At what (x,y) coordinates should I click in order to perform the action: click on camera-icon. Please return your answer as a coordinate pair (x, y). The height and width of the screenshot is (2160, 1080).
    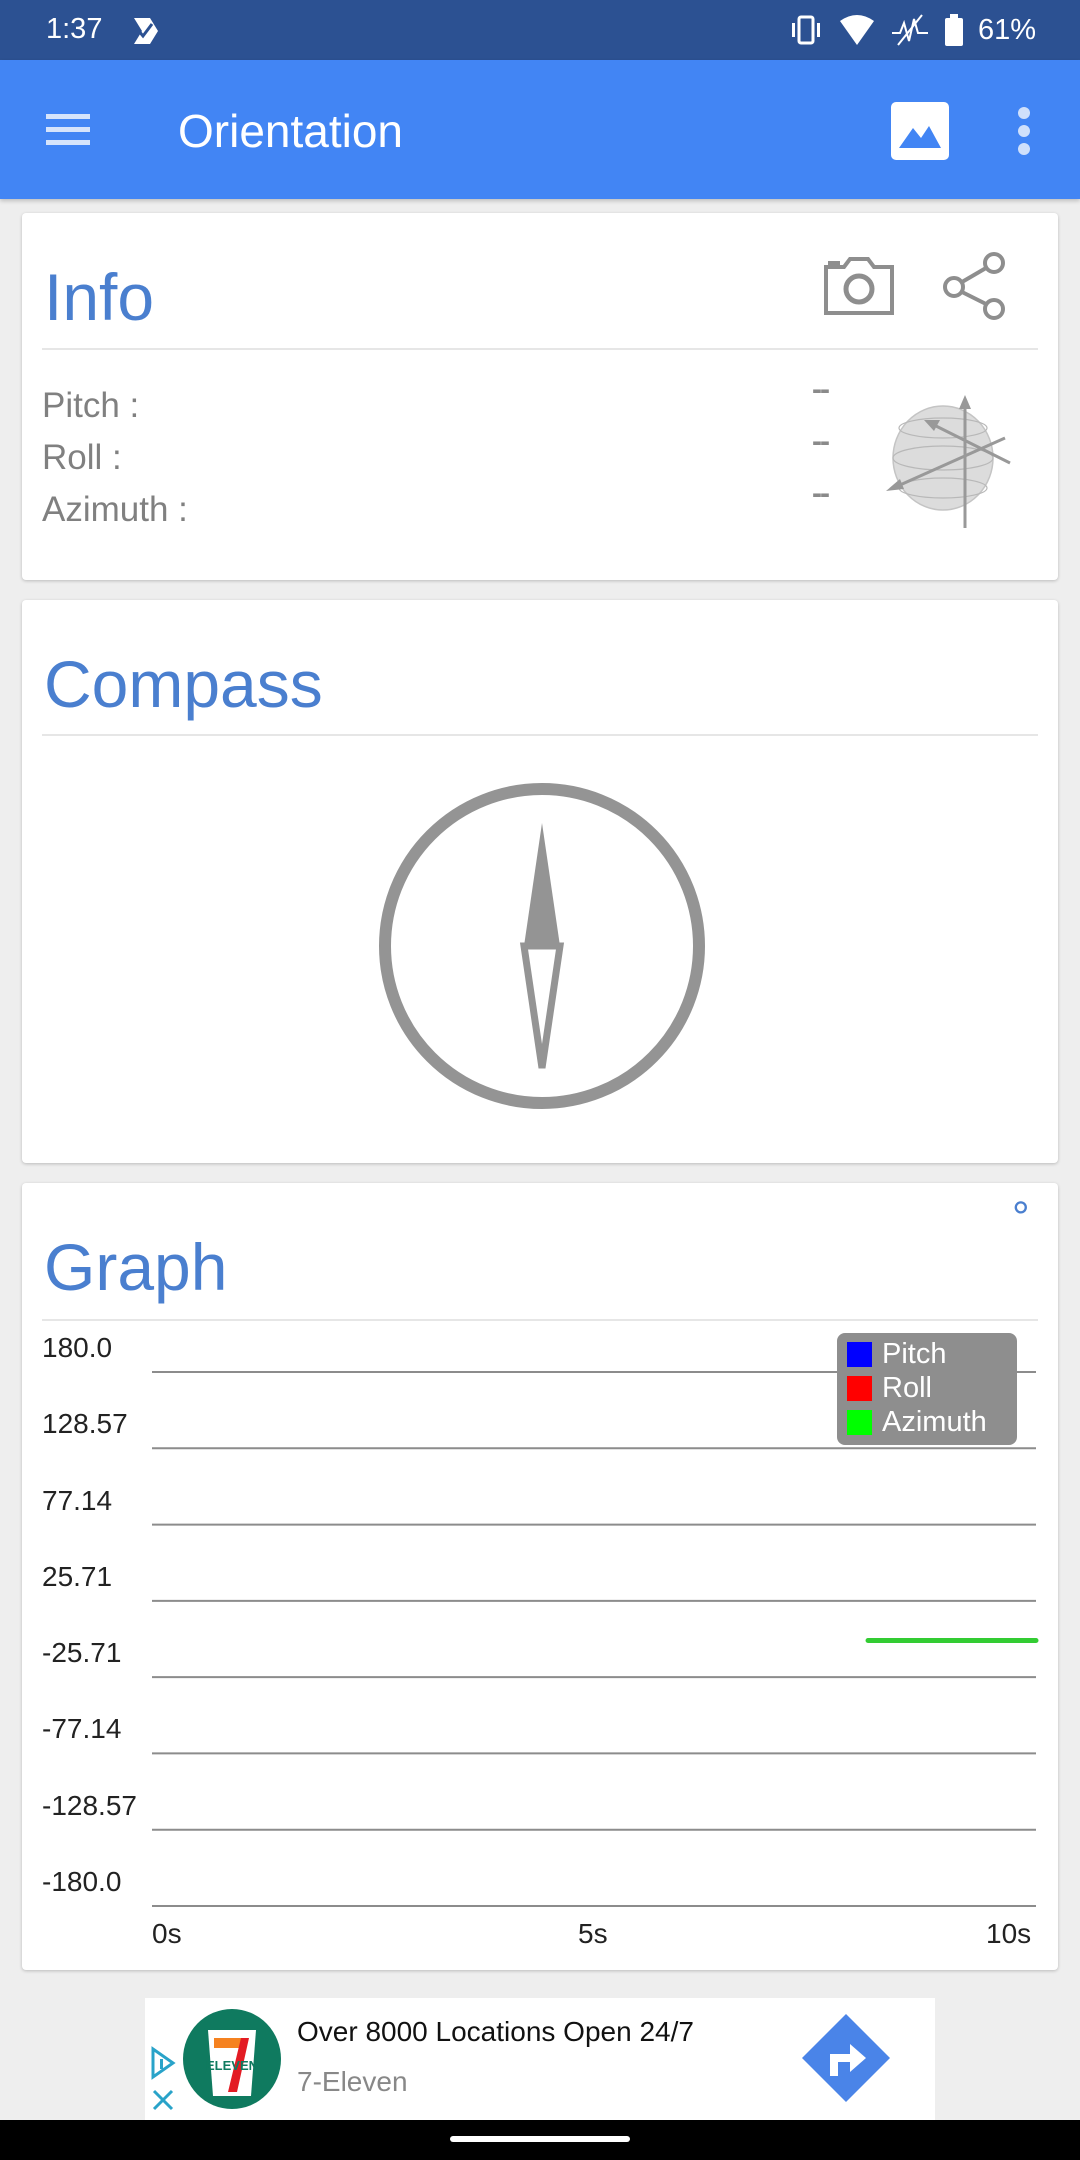
    Looking at the image, I should click on (859, 286).